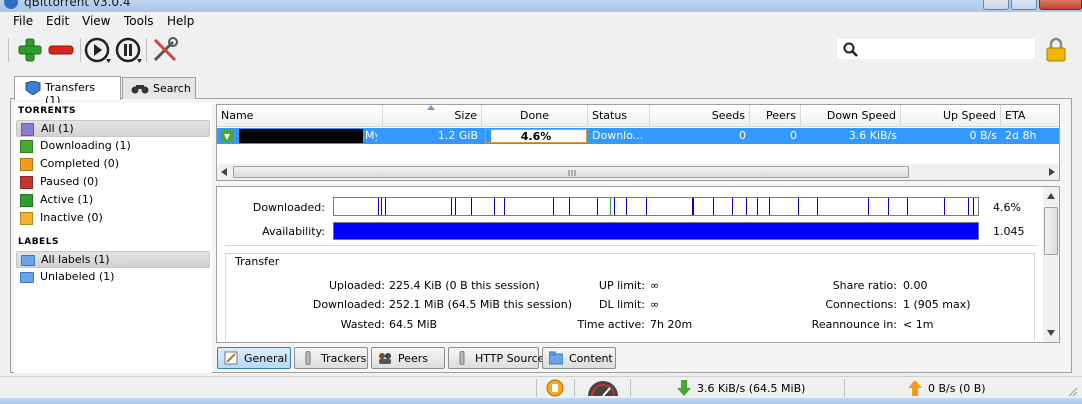 The image size is (1082, 404). What do you see at coordinates (851, 116) in the screenshot?
I see `column-header-down-speed: Down Speed` at bounding box center [851, 116].